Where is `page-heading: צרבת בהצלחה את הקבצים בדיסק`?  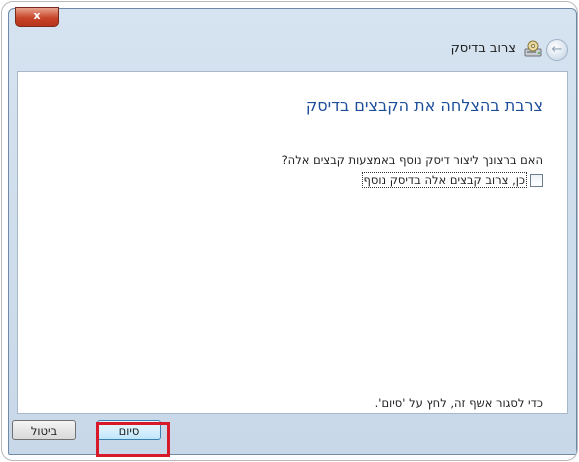 page-heading: צרבת בהצלחה את הקבצים בדיסק is located at coordinates (424, 105).